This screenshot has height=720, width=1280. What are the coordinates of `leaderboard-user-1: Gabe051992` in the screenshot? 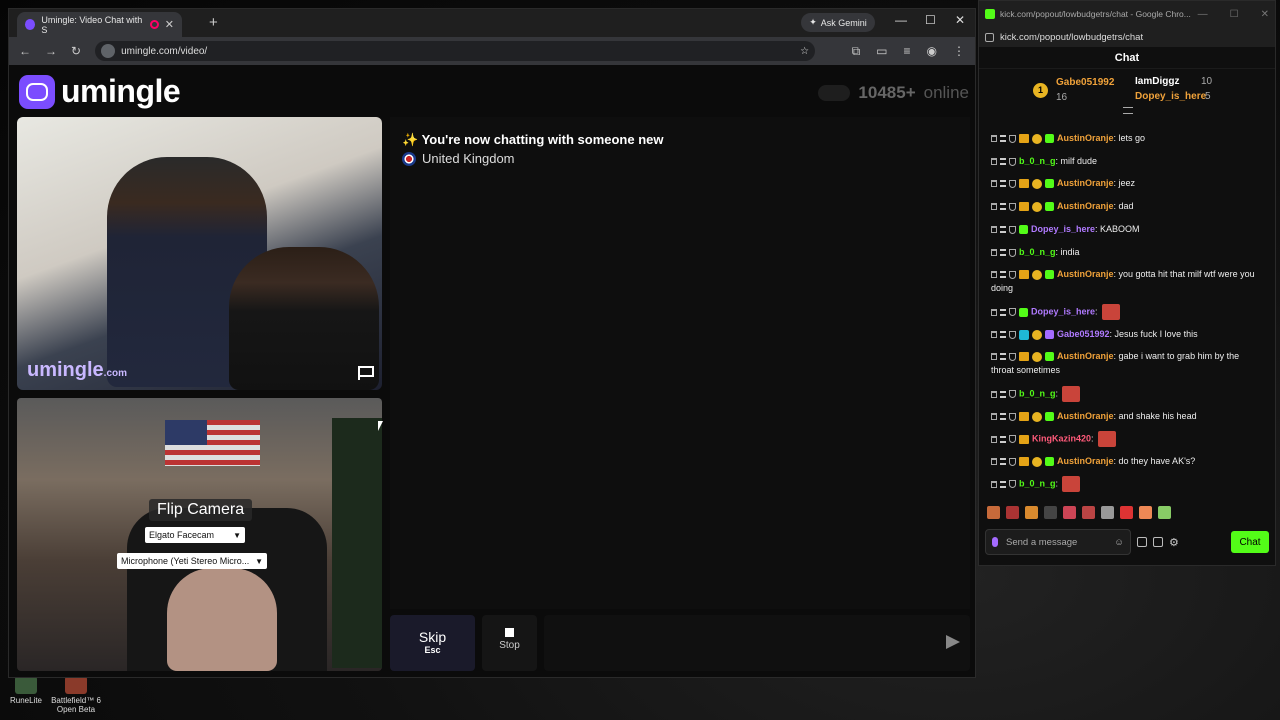 It's located at (1085, 82).